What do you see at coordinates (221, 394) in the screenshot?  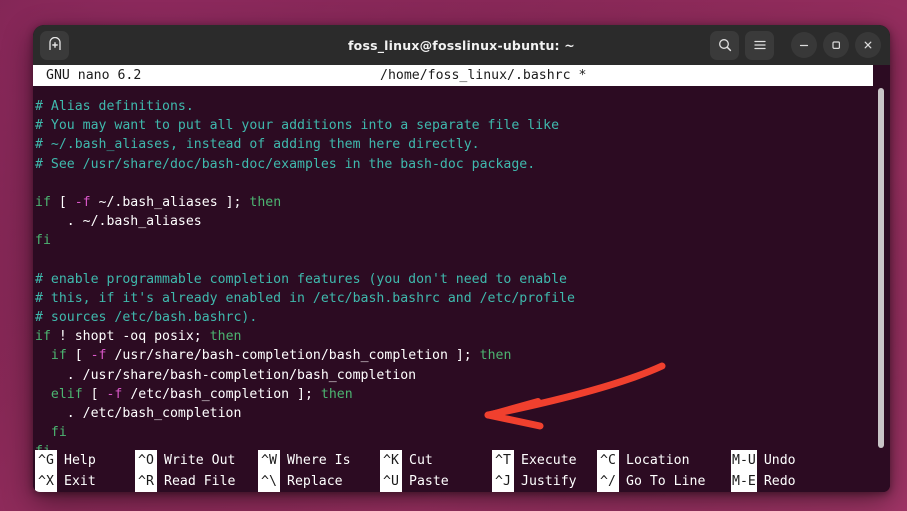 I see `code-token: /etc/bash_completion ];` at bounding box center [221, 394].